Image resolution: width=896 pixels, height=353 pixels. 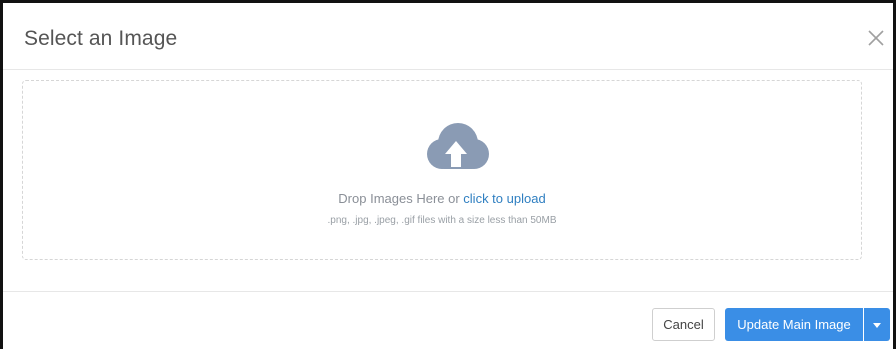 I want to click on click-to-upload-link: click to upload, so click(x=504, y=198).